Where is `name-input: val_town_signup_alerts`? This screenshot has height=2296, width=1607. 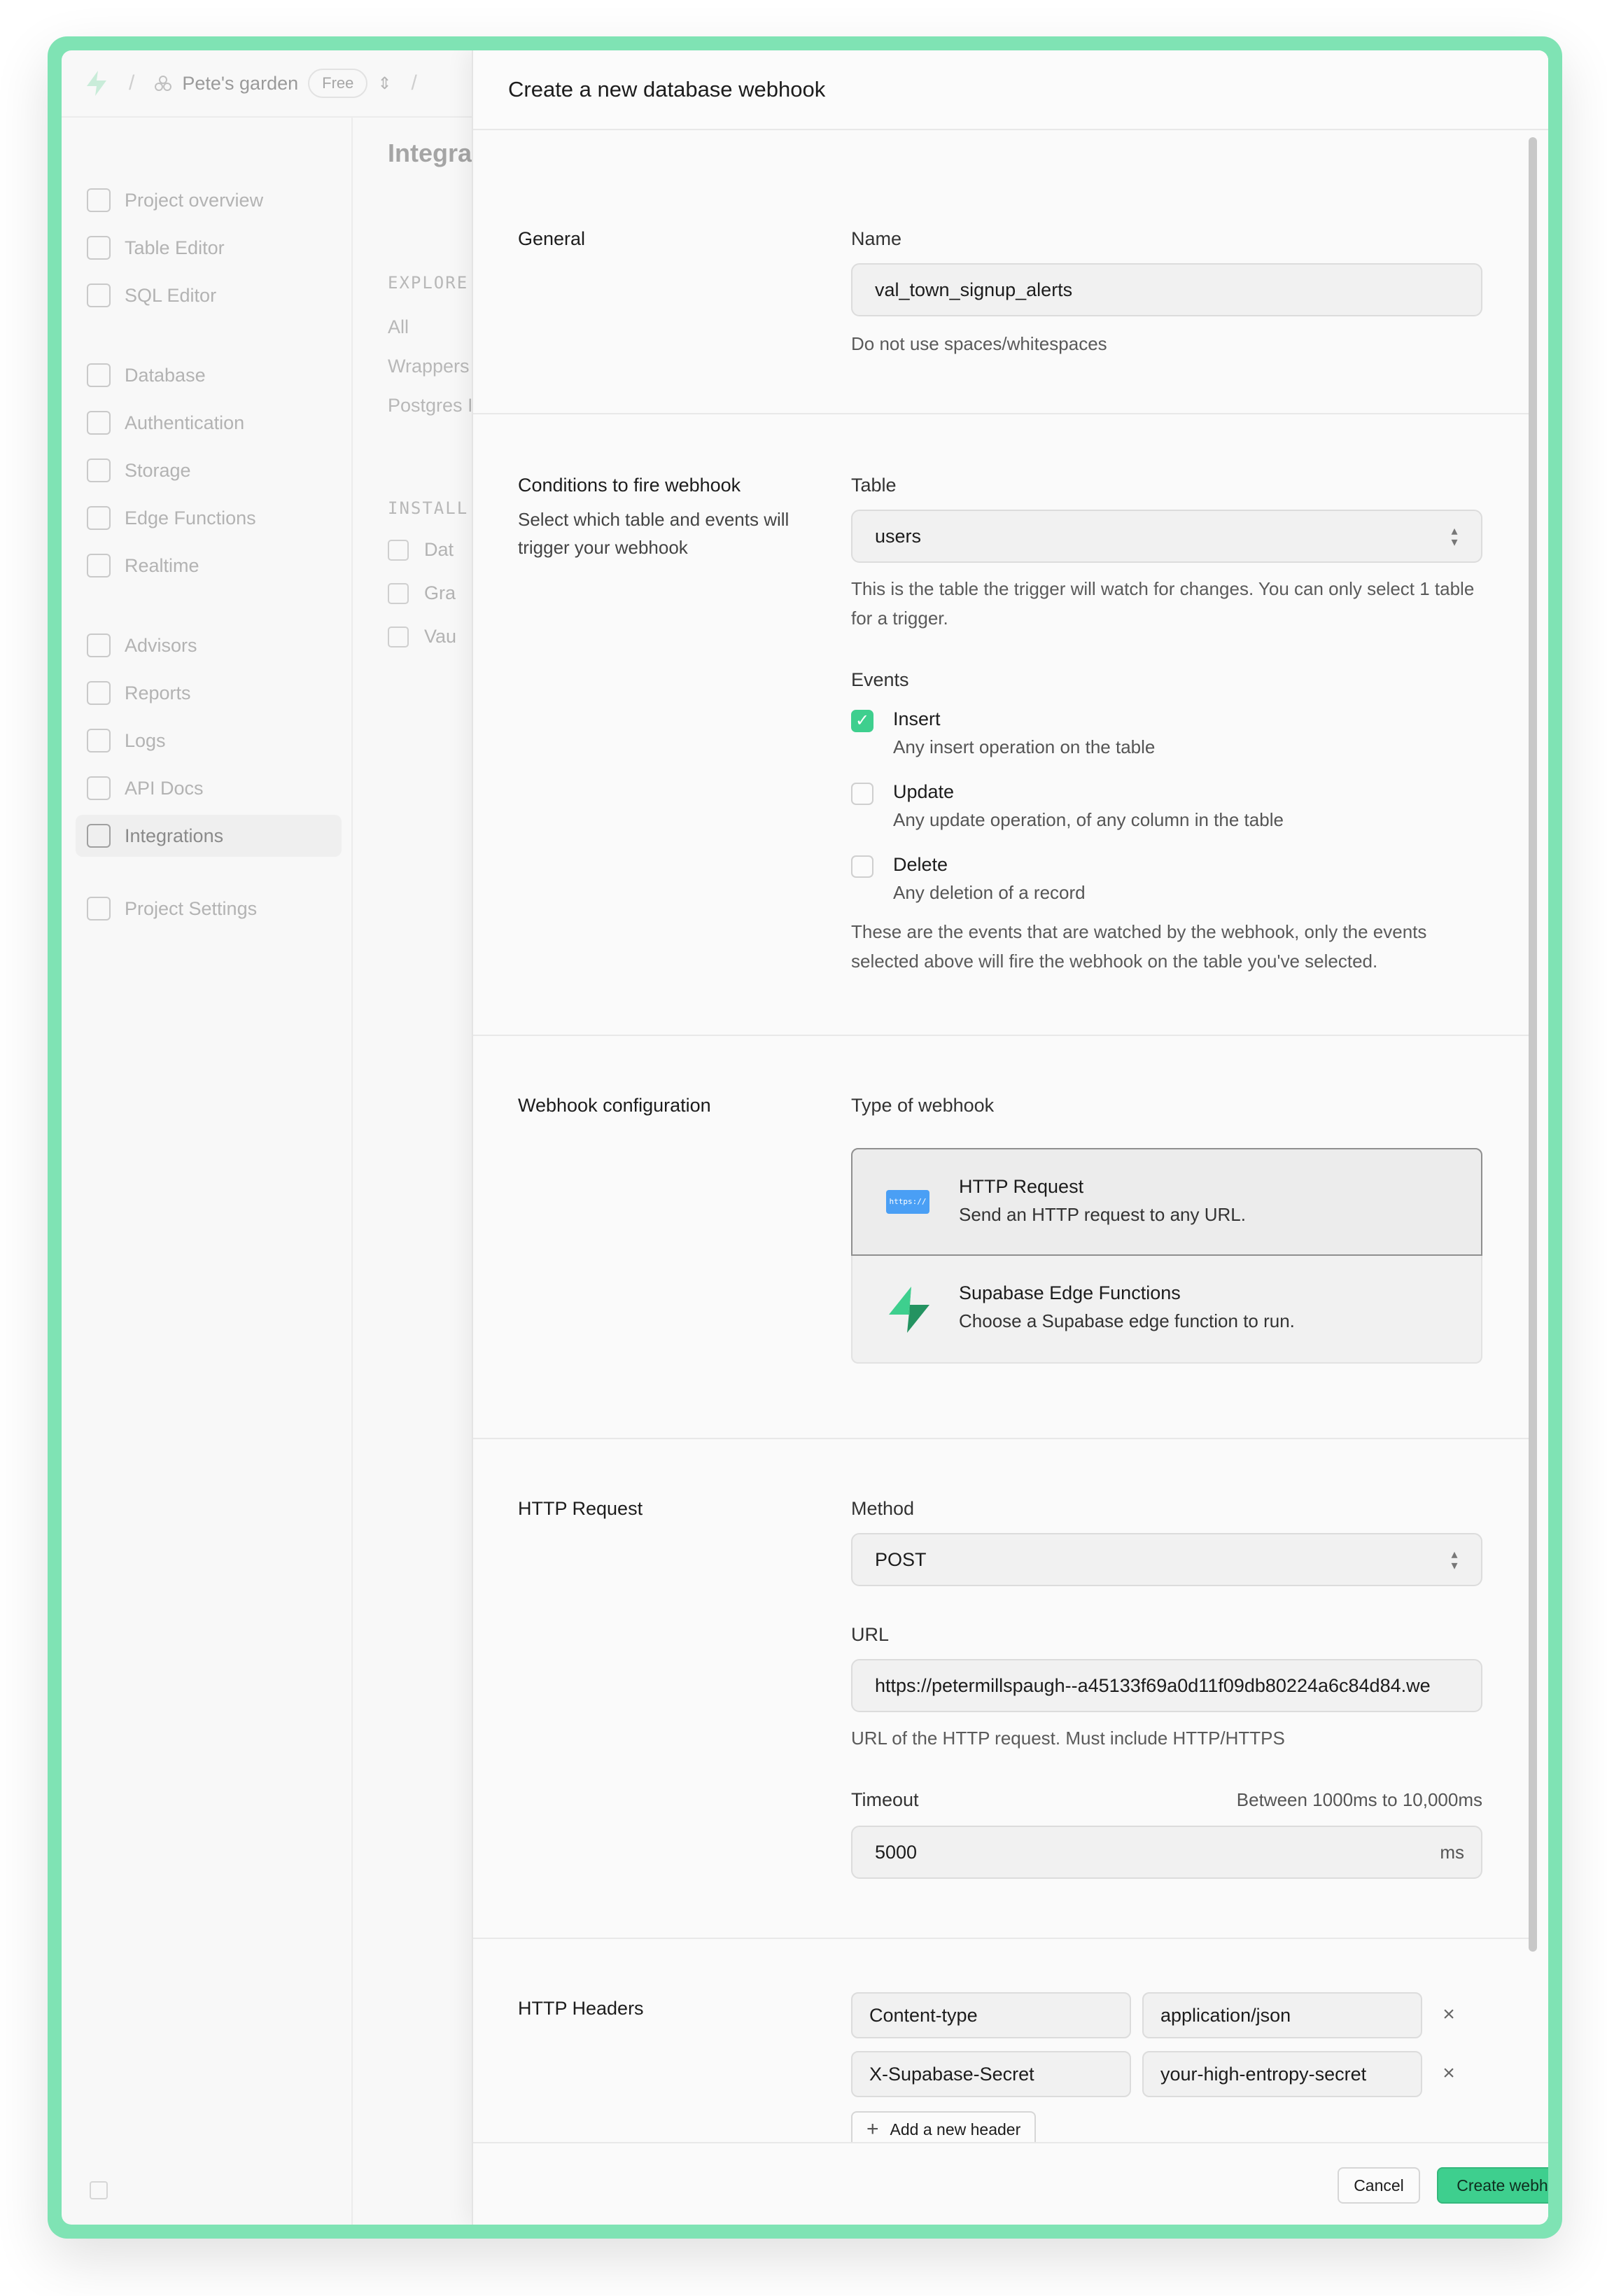 name-input: val_town_signup_alerts is located at coordinates (1166, 289).